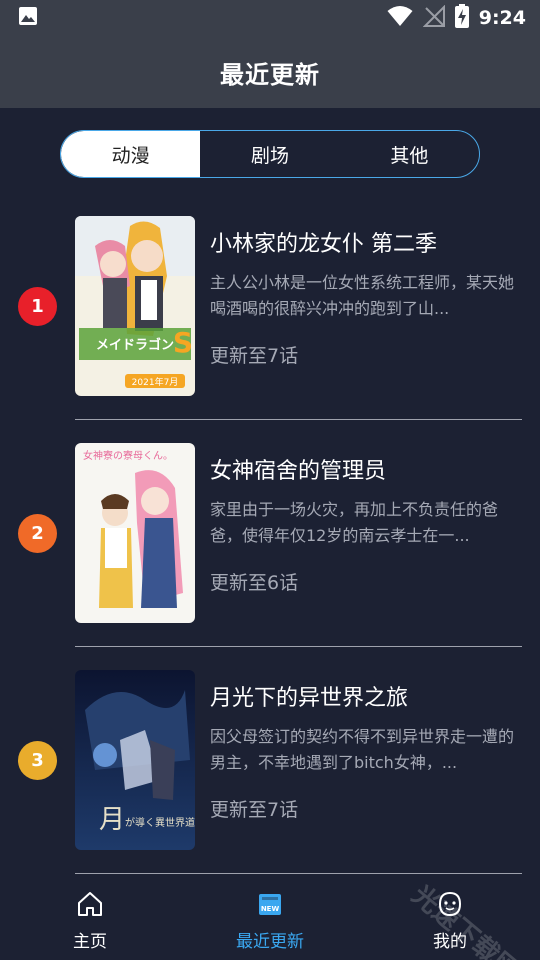  I want to click on nav-recent-label: 最近更新, so click(270, 942).